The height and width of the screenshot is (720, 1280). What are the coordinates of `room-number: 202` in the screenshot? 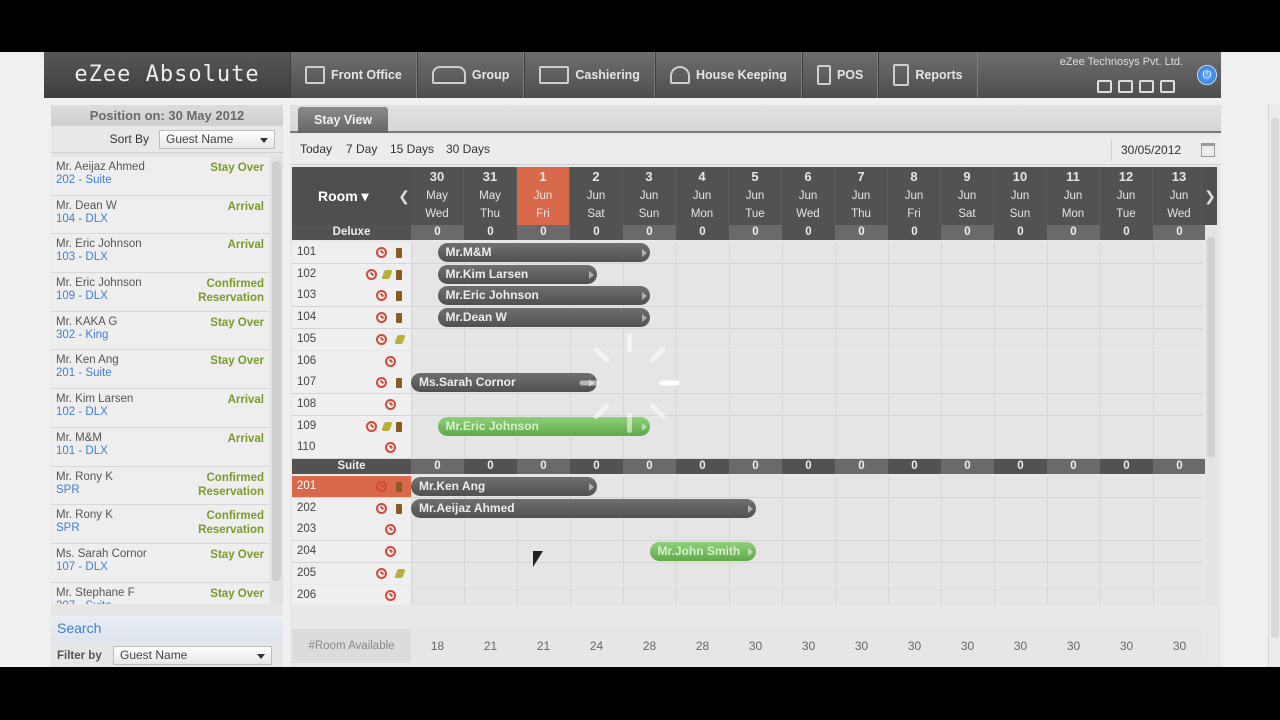 It's located at (351, 508).